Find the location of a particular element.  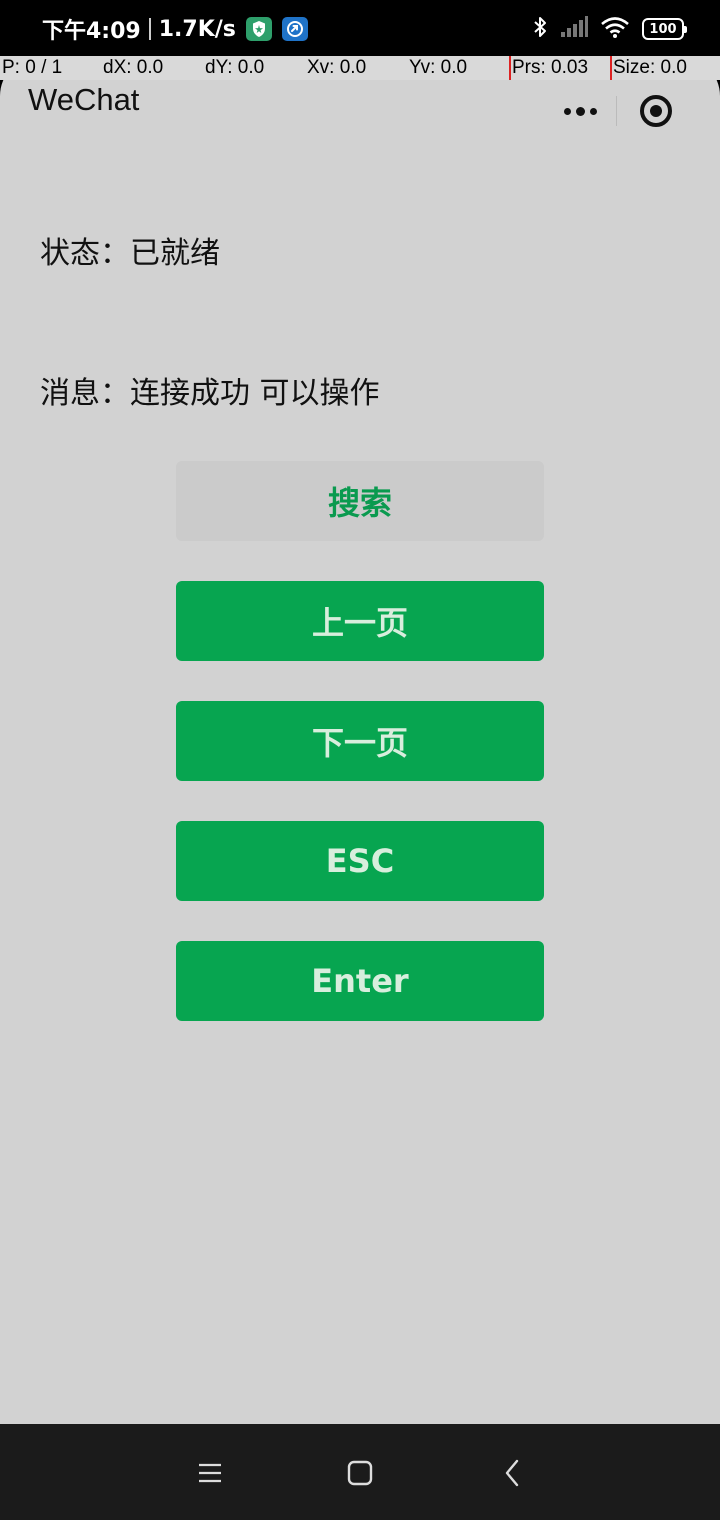

battery-level: 100 is located at coordinates (663, 29).